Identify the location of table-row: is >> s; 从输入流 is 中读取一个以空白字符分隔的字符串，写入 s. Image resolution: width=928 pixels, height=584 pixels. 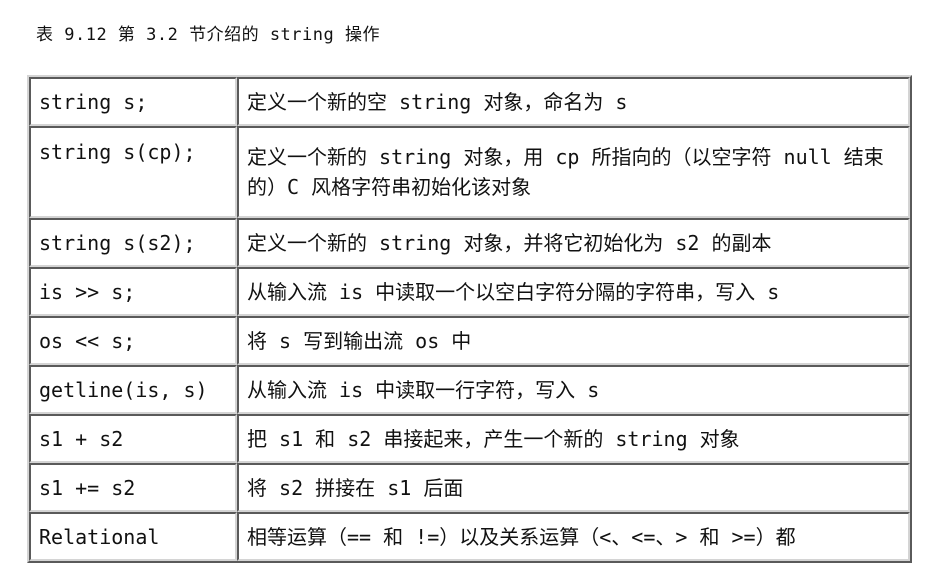
(469, 291).